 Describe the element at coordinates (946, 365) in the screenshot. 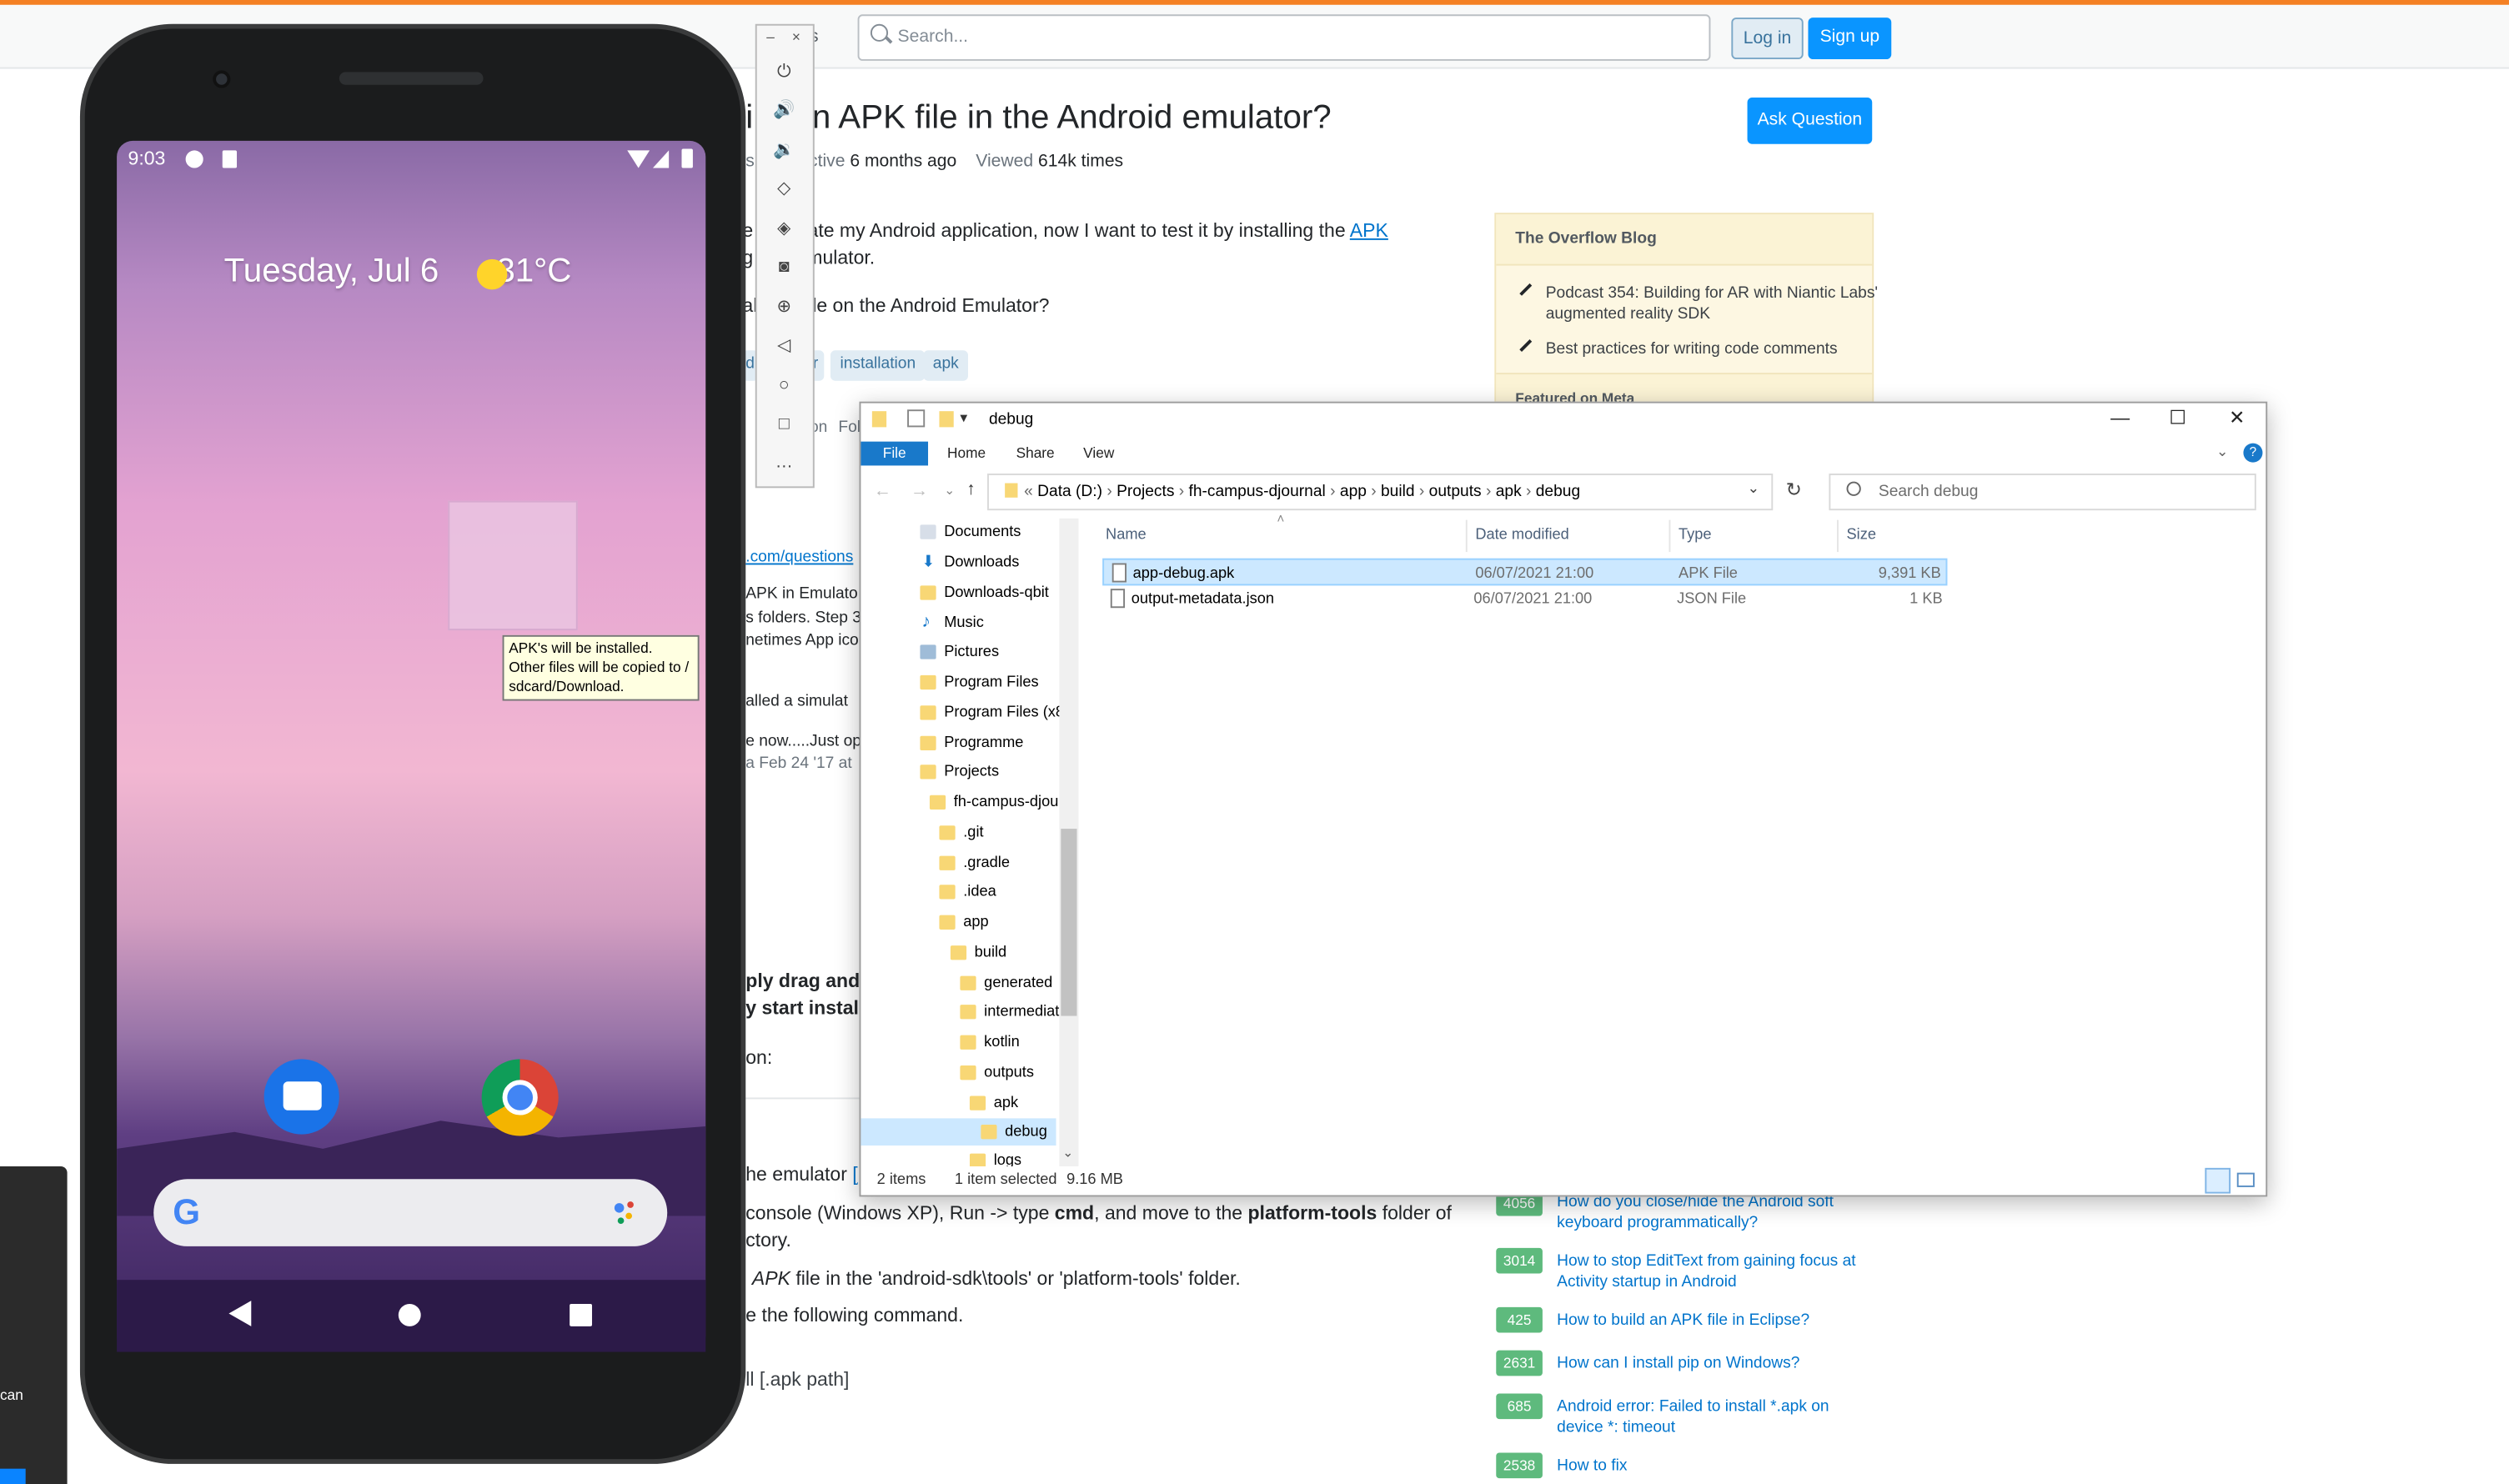

I see `tag-apk: apk` at that location.